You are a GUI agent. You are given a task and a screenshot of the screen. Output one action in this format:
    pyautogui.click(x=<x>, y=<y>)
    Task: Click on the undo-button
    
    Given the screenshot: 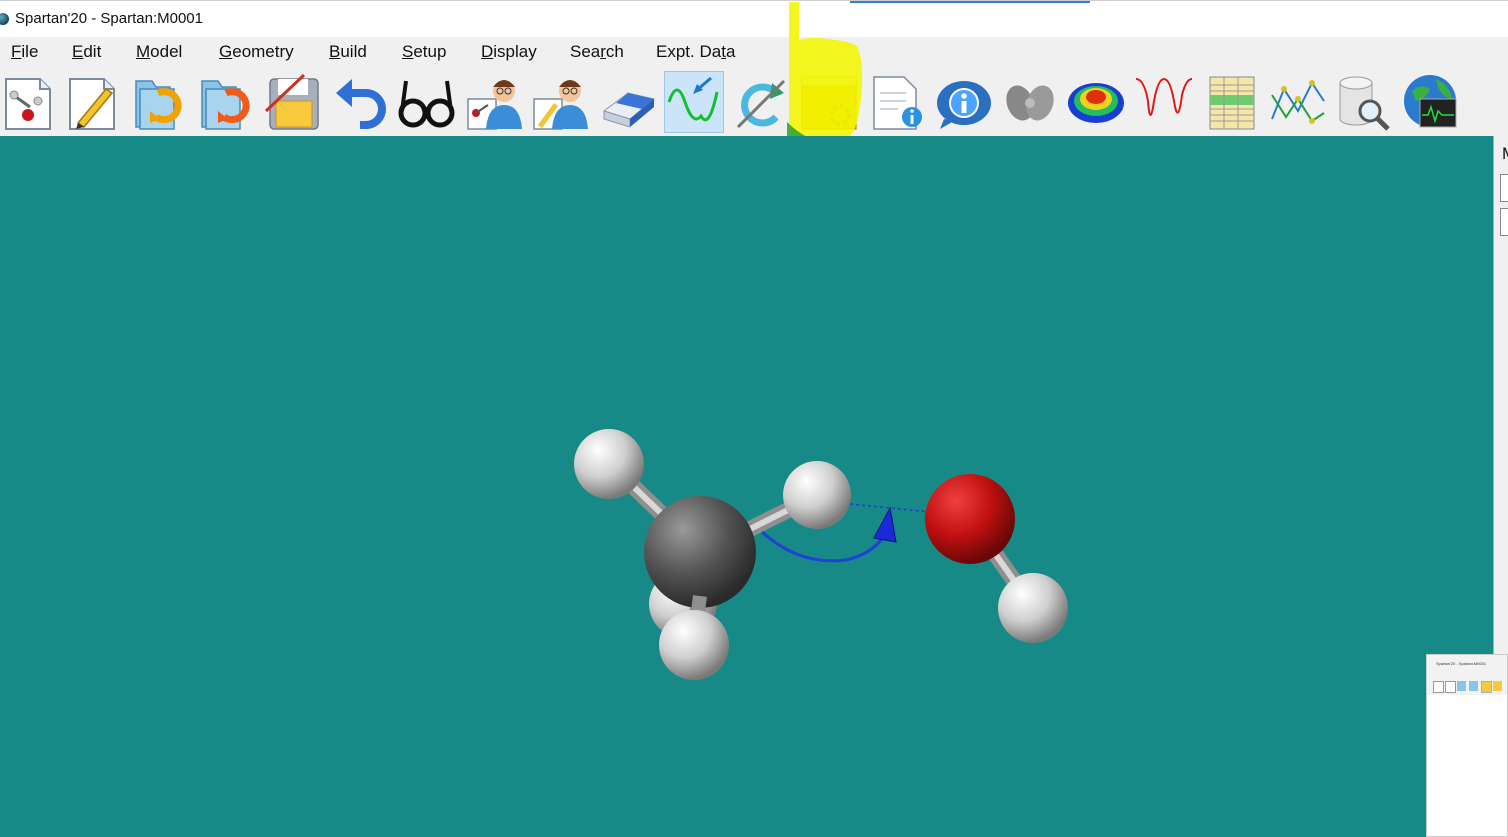 What is the action you would take?
    pyautogui.click(x=360, y=102)
    